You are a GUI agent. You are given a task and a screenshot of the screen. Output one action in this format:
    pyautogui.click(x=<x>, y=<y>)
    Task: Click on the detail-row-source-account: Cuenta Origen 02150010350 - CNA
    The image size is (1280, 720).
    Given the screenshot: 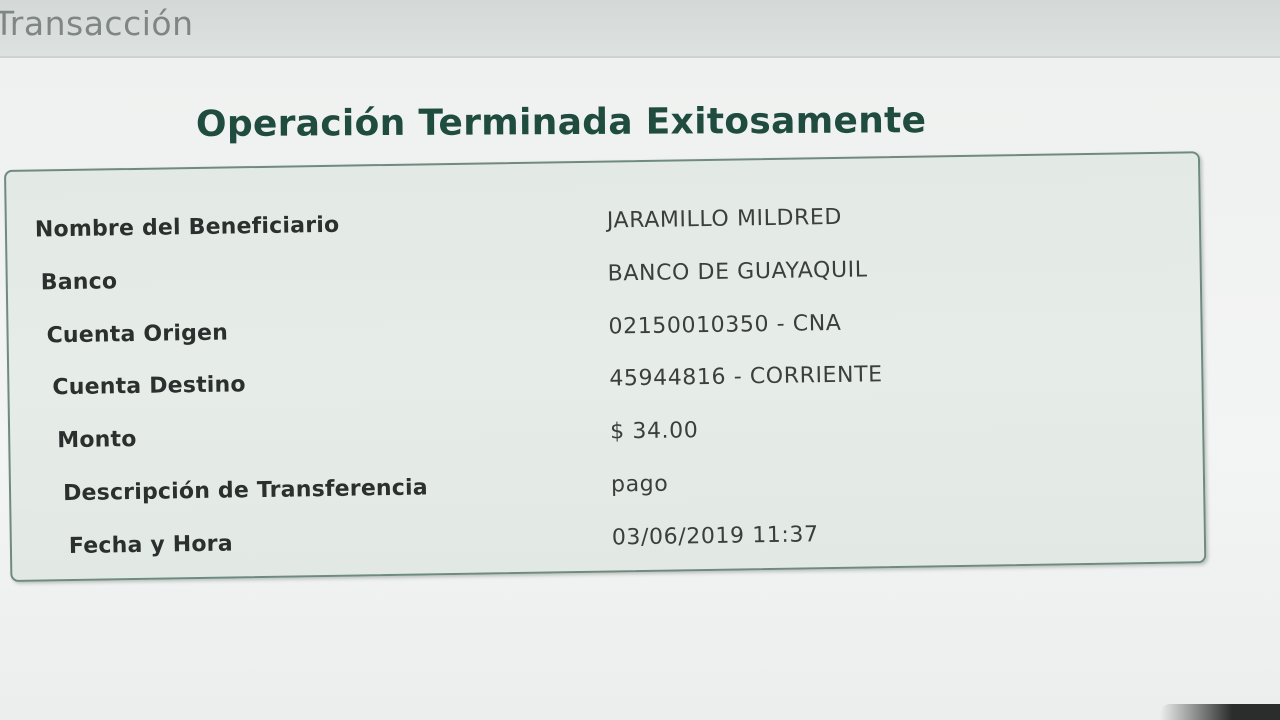 What is the action you would take?
    pyautogui.click(x=596, y=329)
    